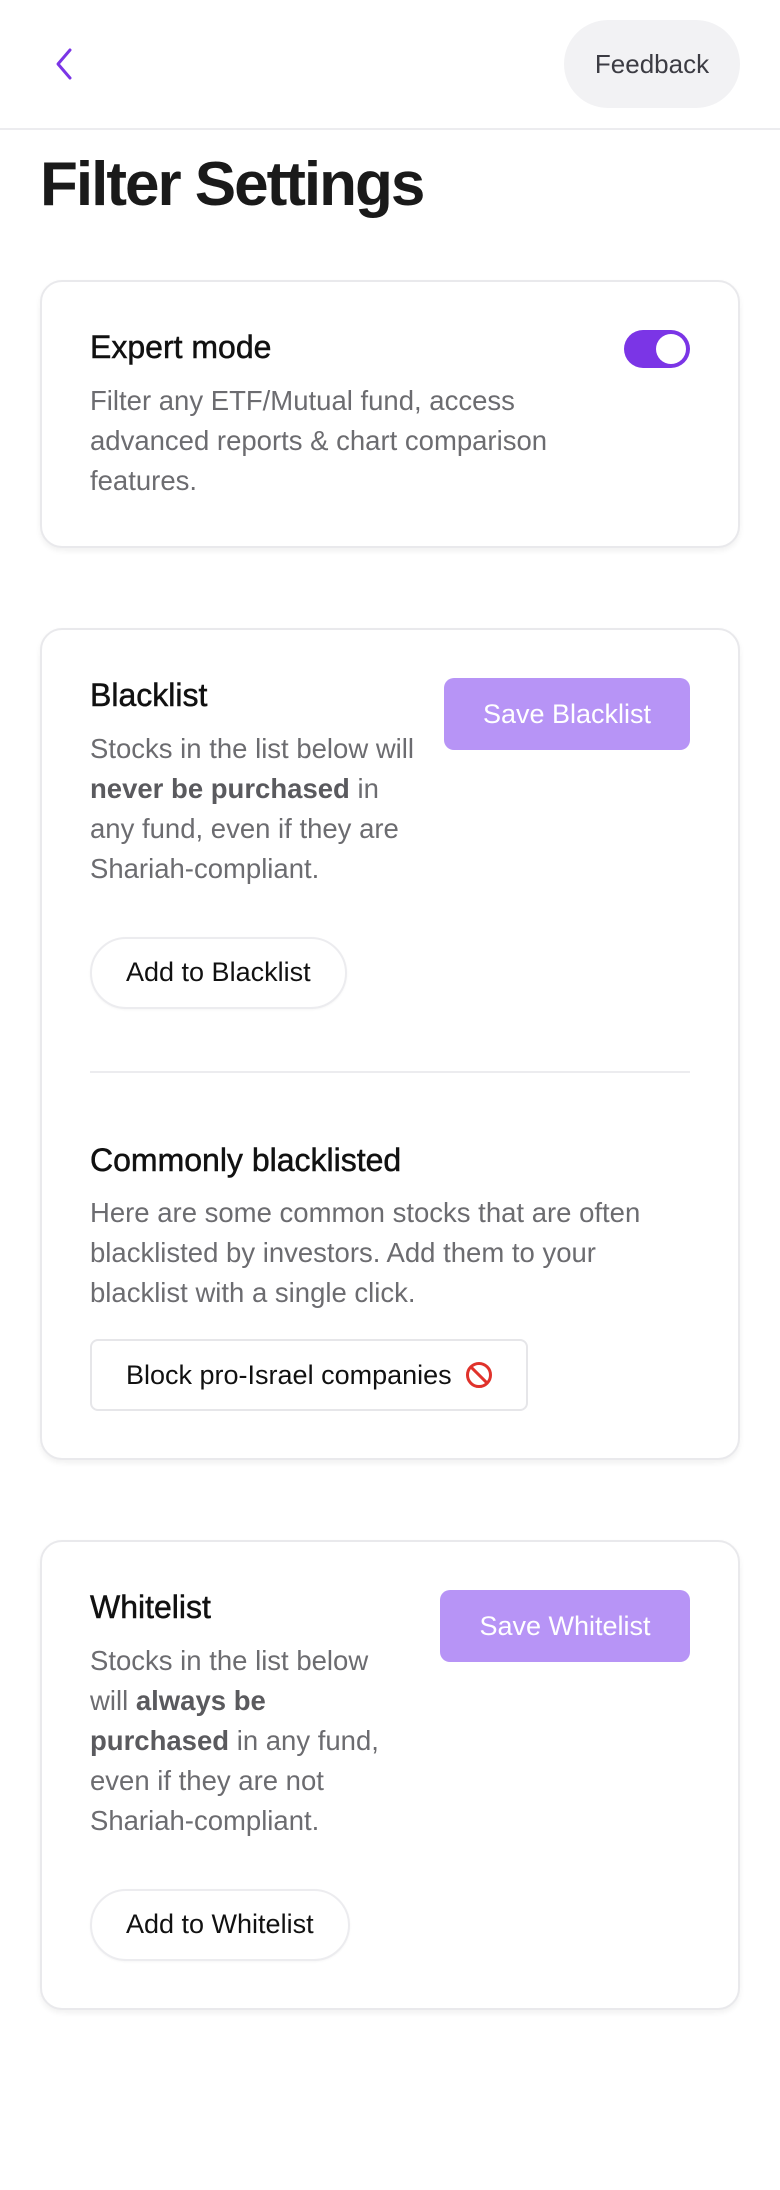 This screenshot has height=2190, width=780. Describe the element at coordinates (220, 788) in the screenshot. I see `blacklist-desc-bold: never be purchased` at that location.